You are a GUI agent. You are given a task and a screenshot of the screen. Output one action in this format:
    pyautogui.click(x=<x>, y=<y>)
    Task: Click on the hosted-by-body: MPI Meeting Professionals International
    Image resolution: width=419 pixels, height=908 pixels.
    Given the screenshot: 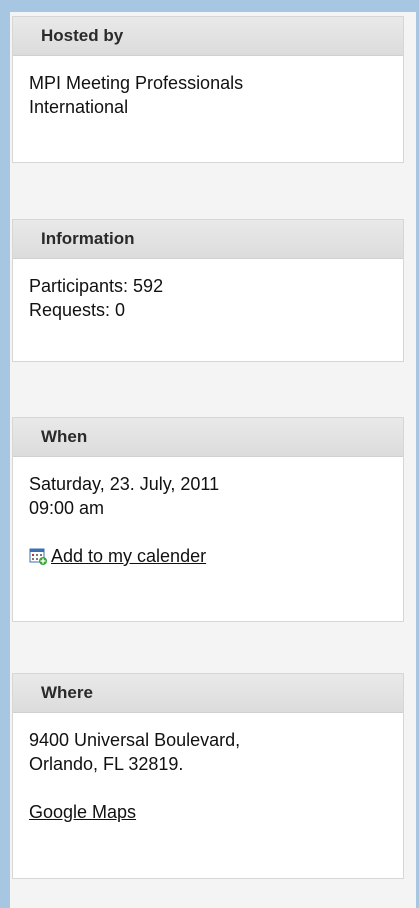 What is the action you would take?
    pyautogui.click(x=208, y=87)
    